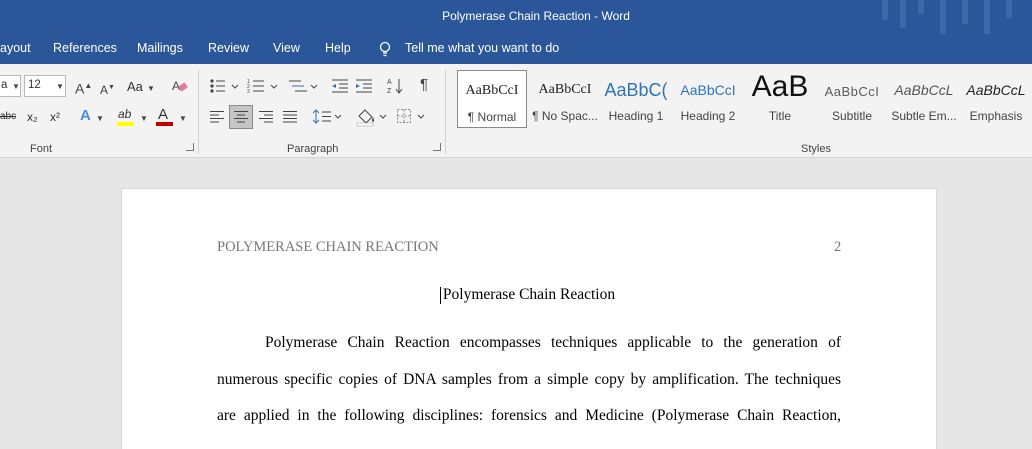  I want to click on style-preview: AaB, so click(780, 86).